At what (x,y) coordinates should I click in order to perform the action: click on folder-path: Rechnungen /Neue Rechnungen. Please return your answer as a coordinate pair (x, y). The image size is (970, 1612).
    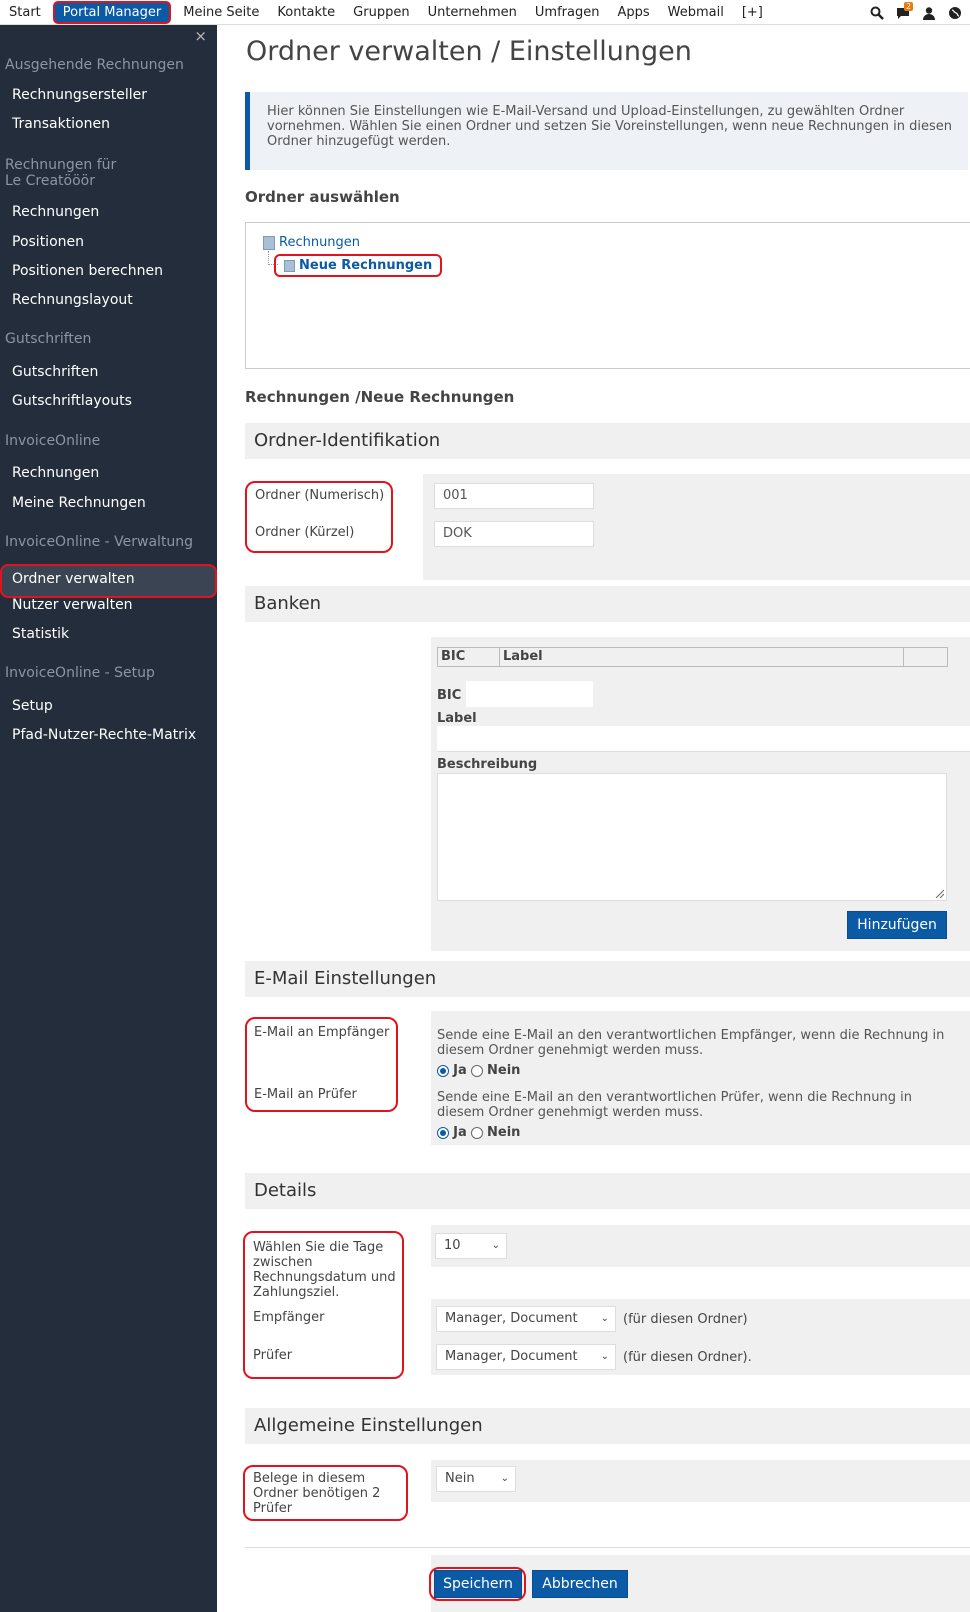
    Looking at the image, I should click on (380, 397).